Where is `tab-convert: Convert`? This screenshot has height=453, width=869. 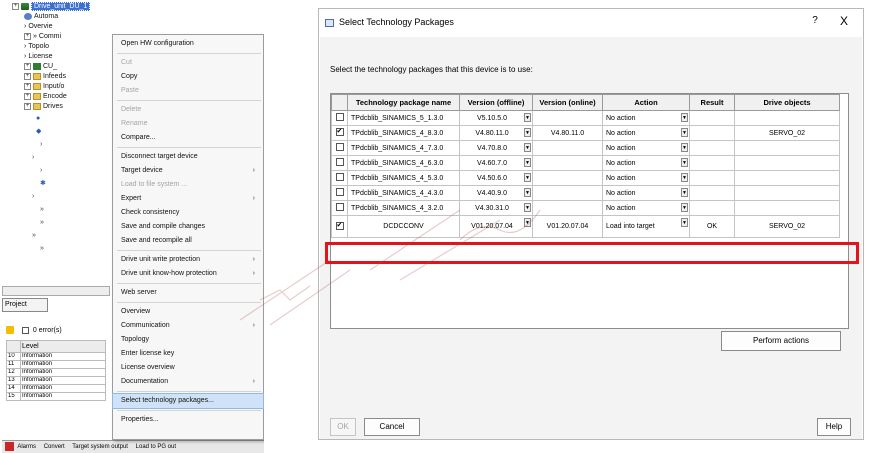
tab-convert: Convert is located at coordinates (54, 447).